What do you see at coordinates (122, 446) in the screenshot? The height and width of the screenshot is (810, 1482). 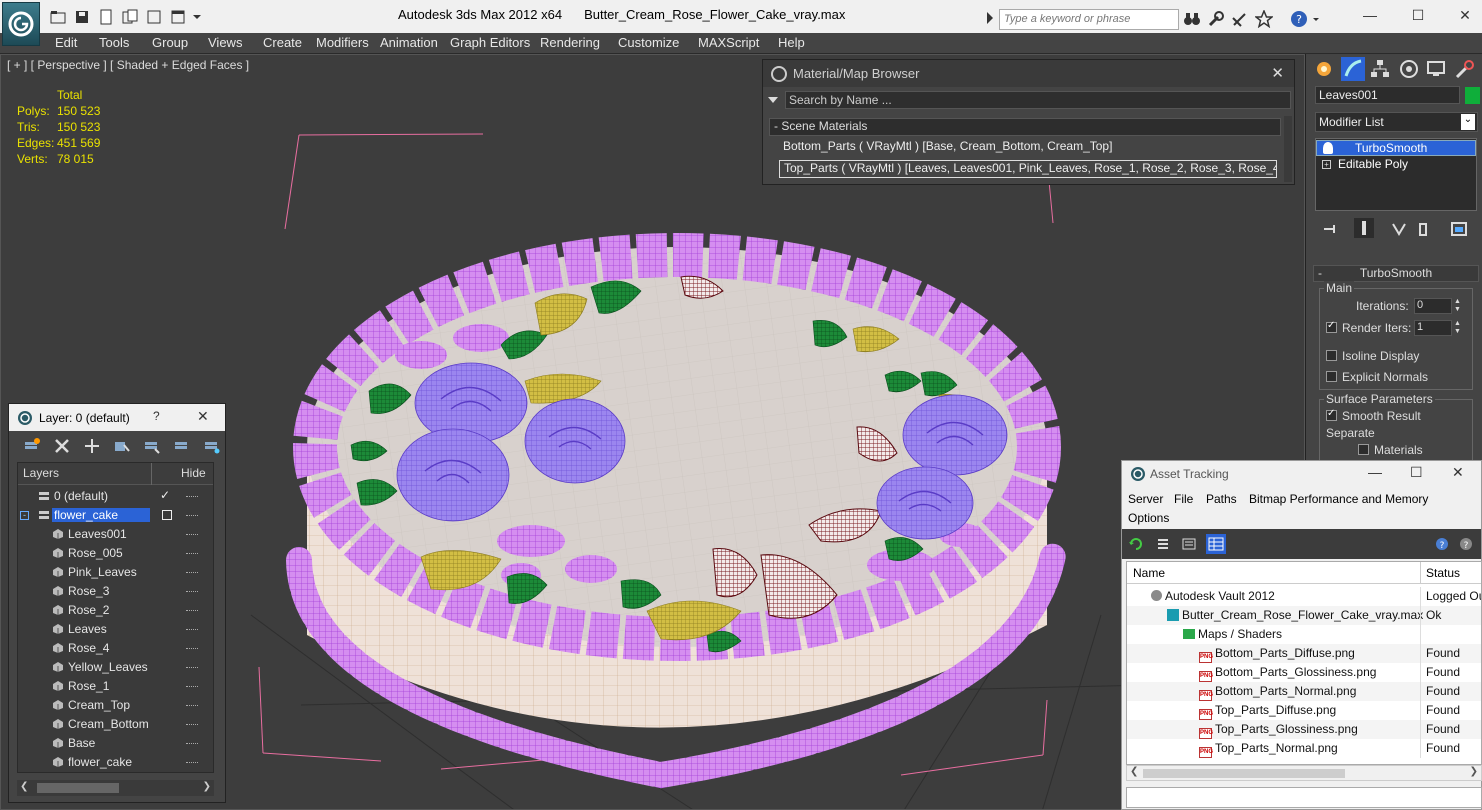 I see `select-objects-icon` at bounding box center [122, 446].